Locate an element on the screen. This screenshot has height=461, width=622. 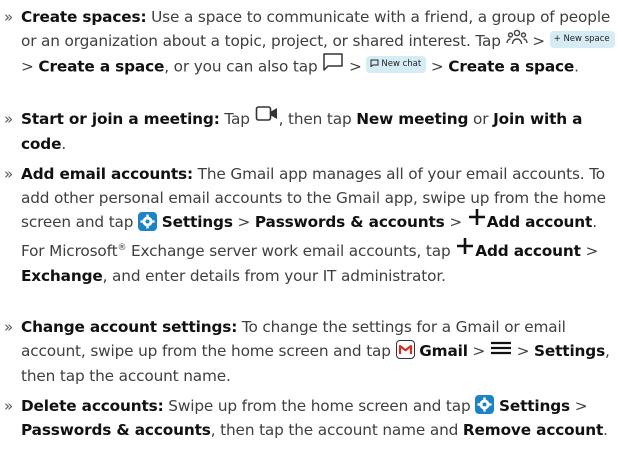
item-title: Start or join a meeting: is located at coordinates (120, 119).